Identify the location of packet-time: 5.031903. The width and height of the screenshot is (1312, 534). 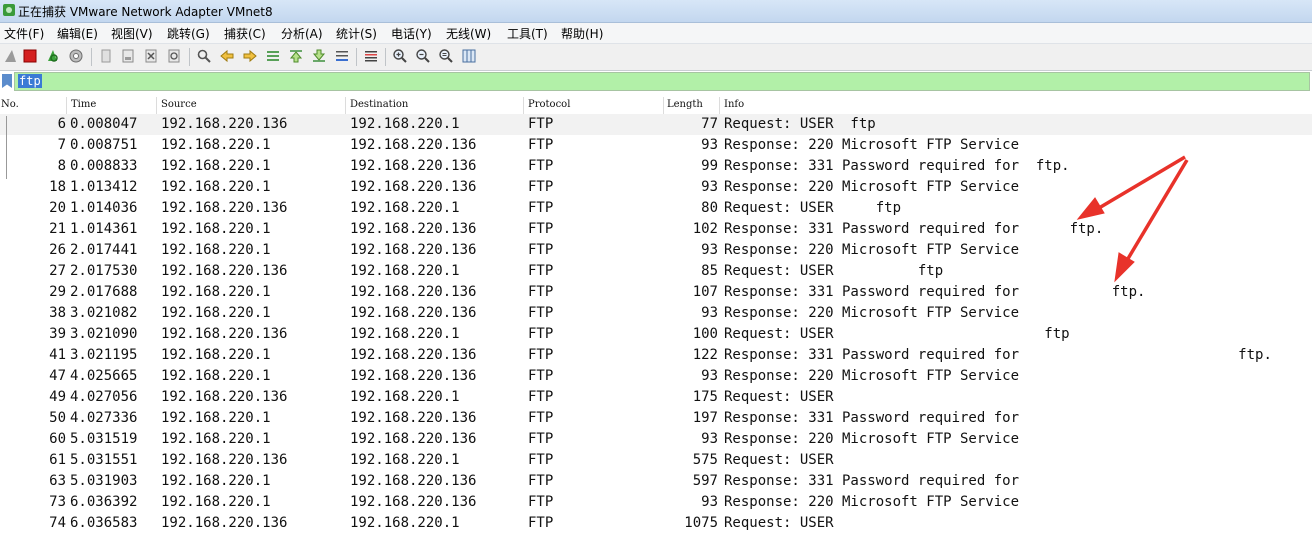
(104, 481).